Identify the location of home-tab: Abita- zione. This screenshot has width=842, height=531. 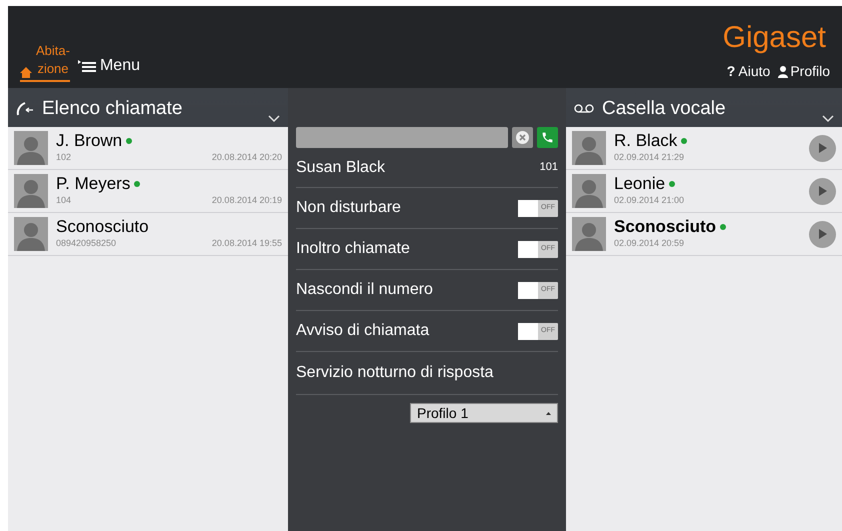
(45, 62).